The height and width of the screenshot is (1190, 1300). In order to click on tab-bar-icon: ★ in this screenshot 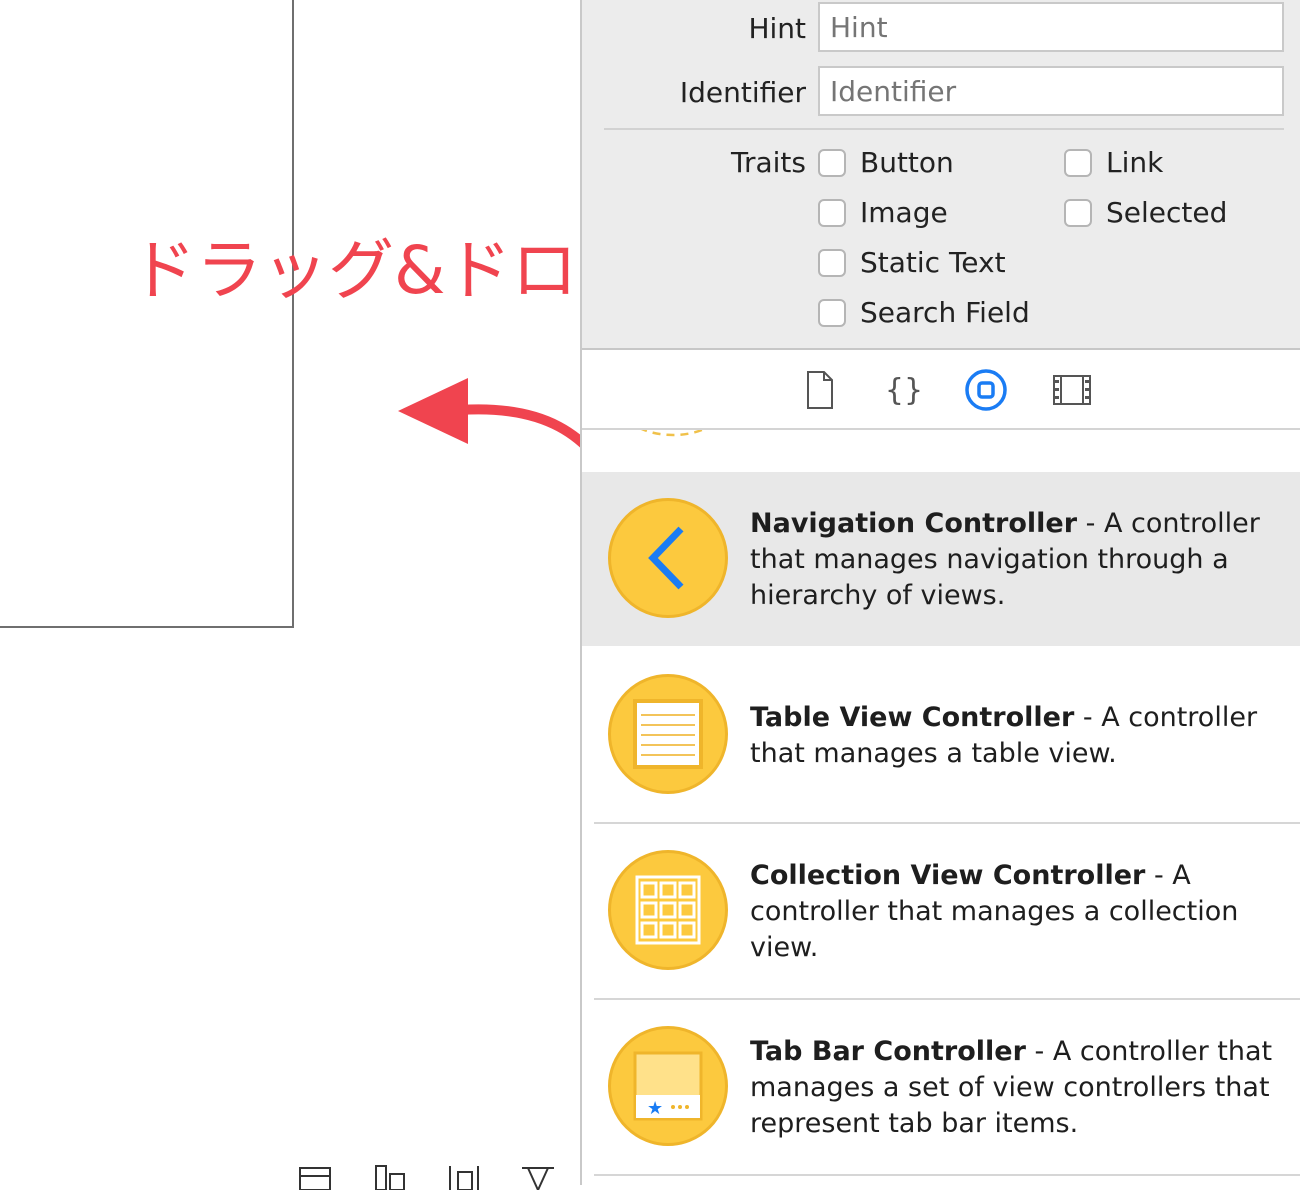, I will do `click(668, 1086)`.